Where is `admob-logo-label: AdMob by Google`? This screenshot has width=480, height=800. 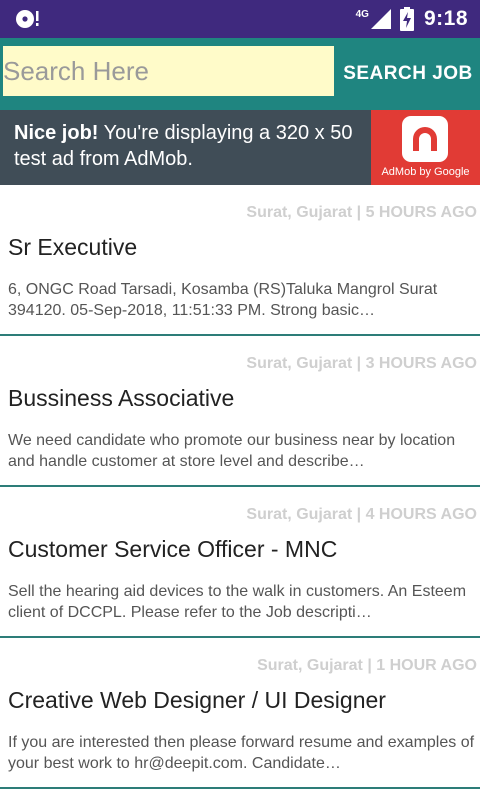
admob-logo-label: AdMob by Google is located at coordinates (425, 172).